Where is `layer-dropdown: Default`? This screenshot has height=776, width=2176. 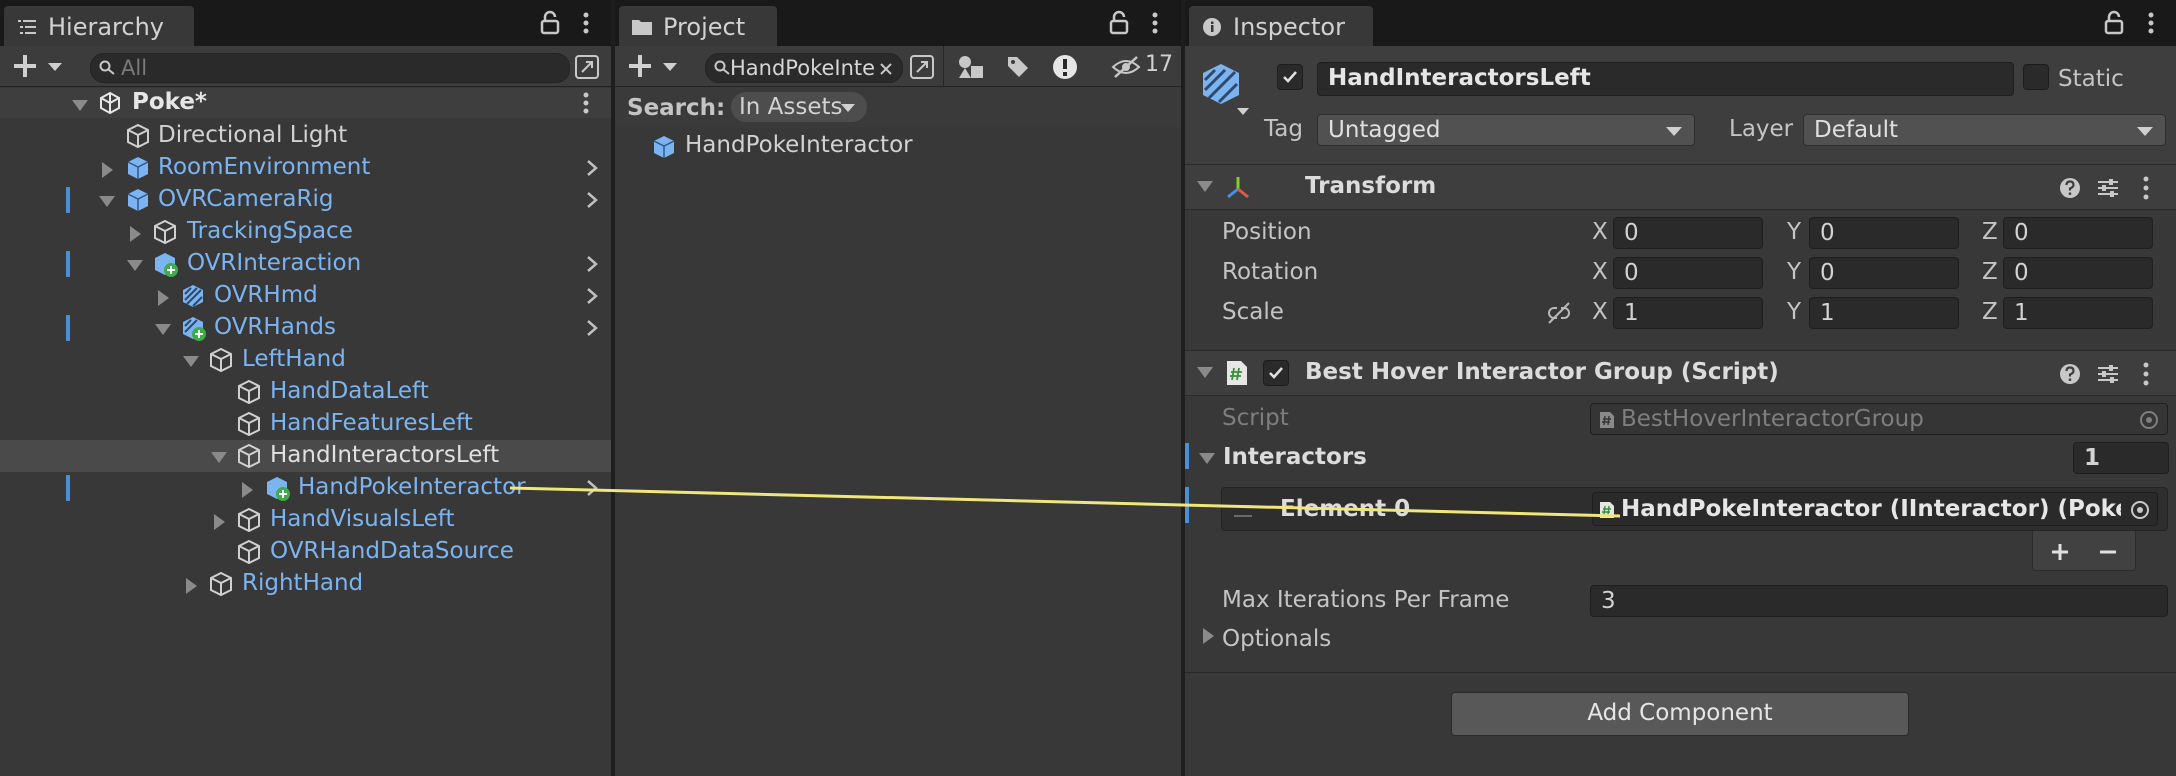
layer-dropdown: Default is located at coordinates (1984, 130).